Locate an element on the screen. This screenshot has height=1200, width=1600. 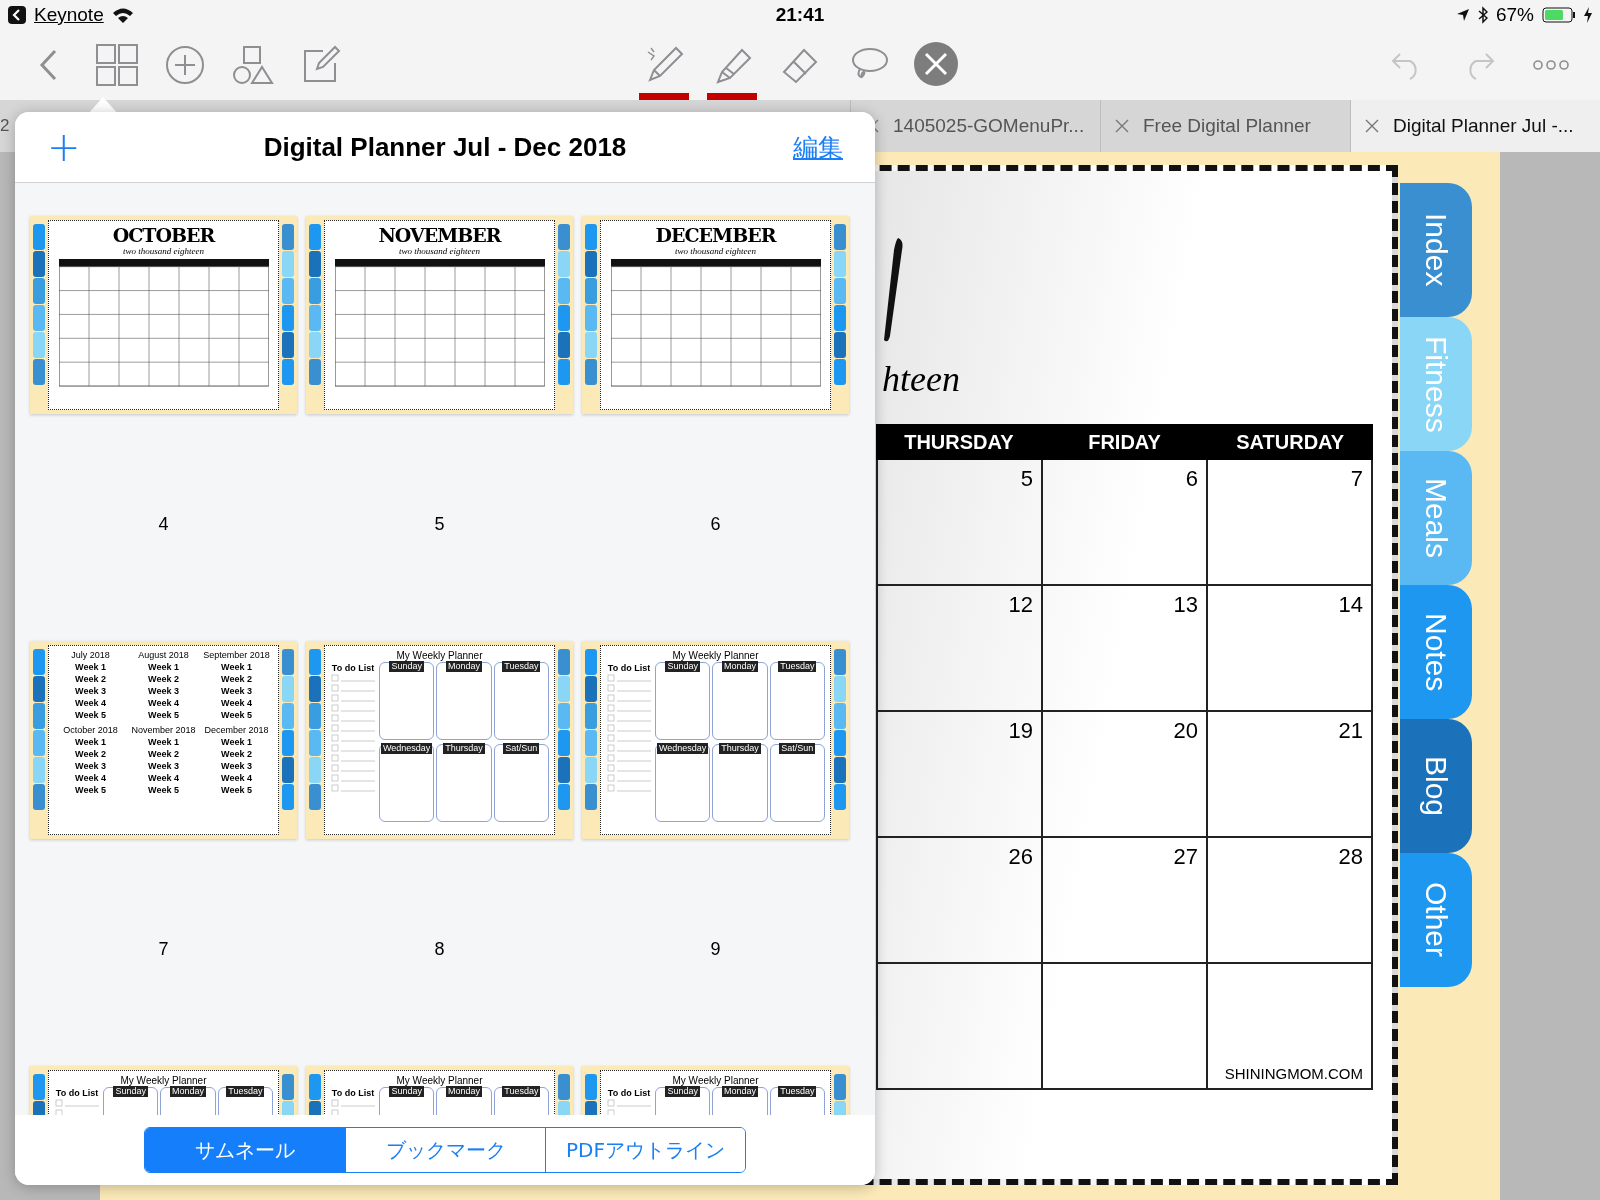
add-page-button: + is located at coordinates (64, 147).